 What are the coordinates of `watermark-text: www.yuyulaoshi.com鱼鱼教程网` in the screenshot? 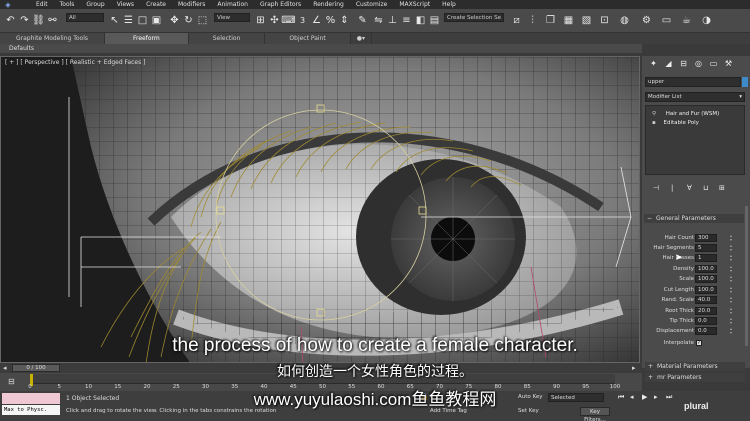 It's located at (375, 399).